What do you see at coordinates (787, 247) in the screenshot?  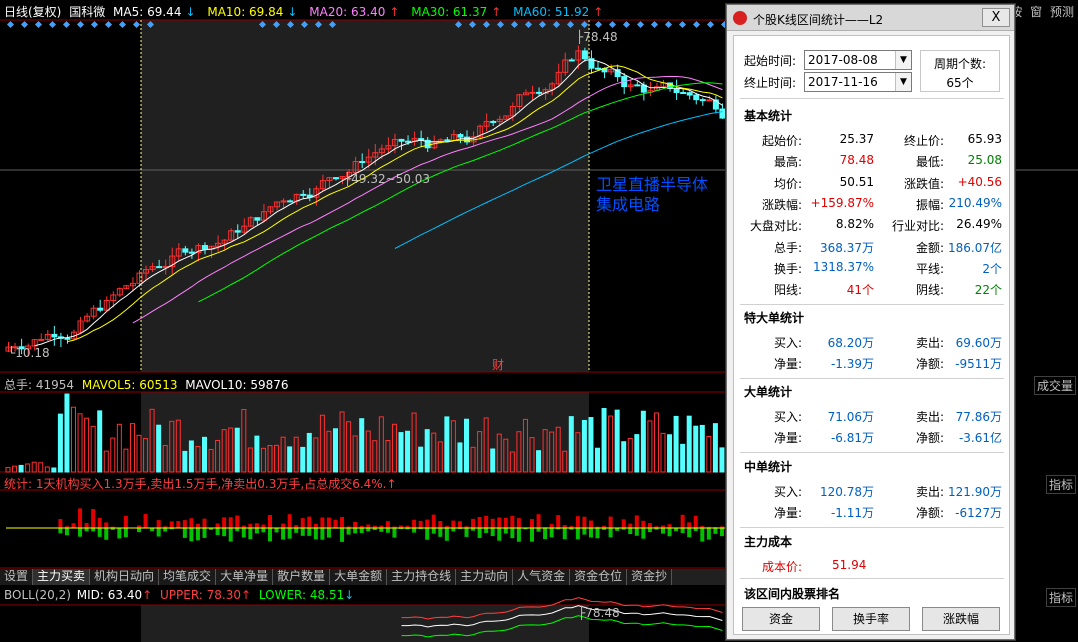 I see `stat-label: 总手:` at bounding box center [787, 247].